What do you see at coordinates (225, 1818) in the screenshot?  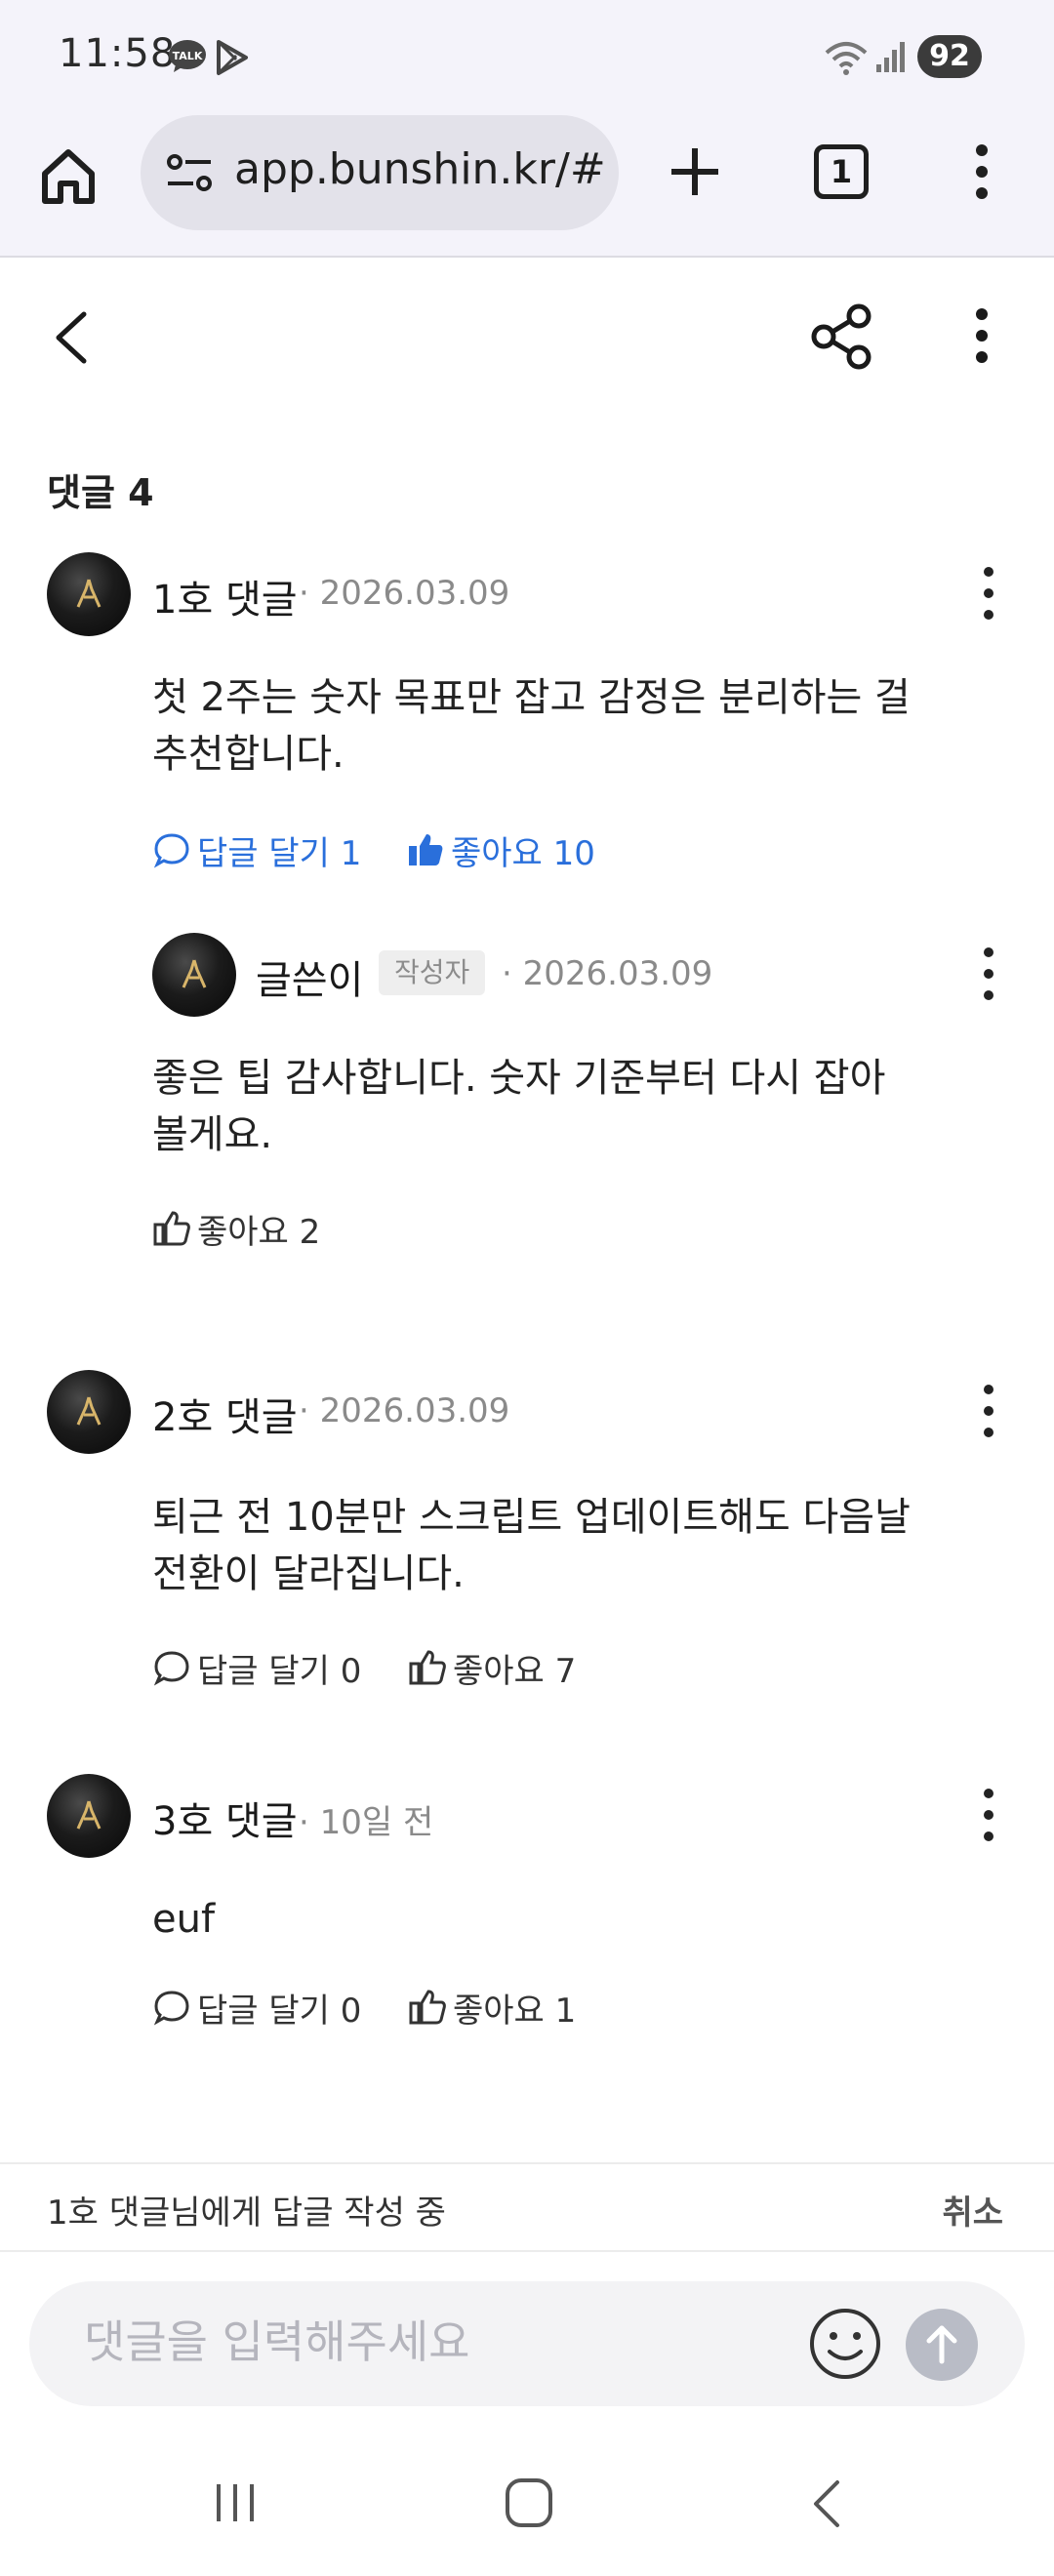 I see `comment-author: 3호 댓글` at bounding box center [225, 1818].